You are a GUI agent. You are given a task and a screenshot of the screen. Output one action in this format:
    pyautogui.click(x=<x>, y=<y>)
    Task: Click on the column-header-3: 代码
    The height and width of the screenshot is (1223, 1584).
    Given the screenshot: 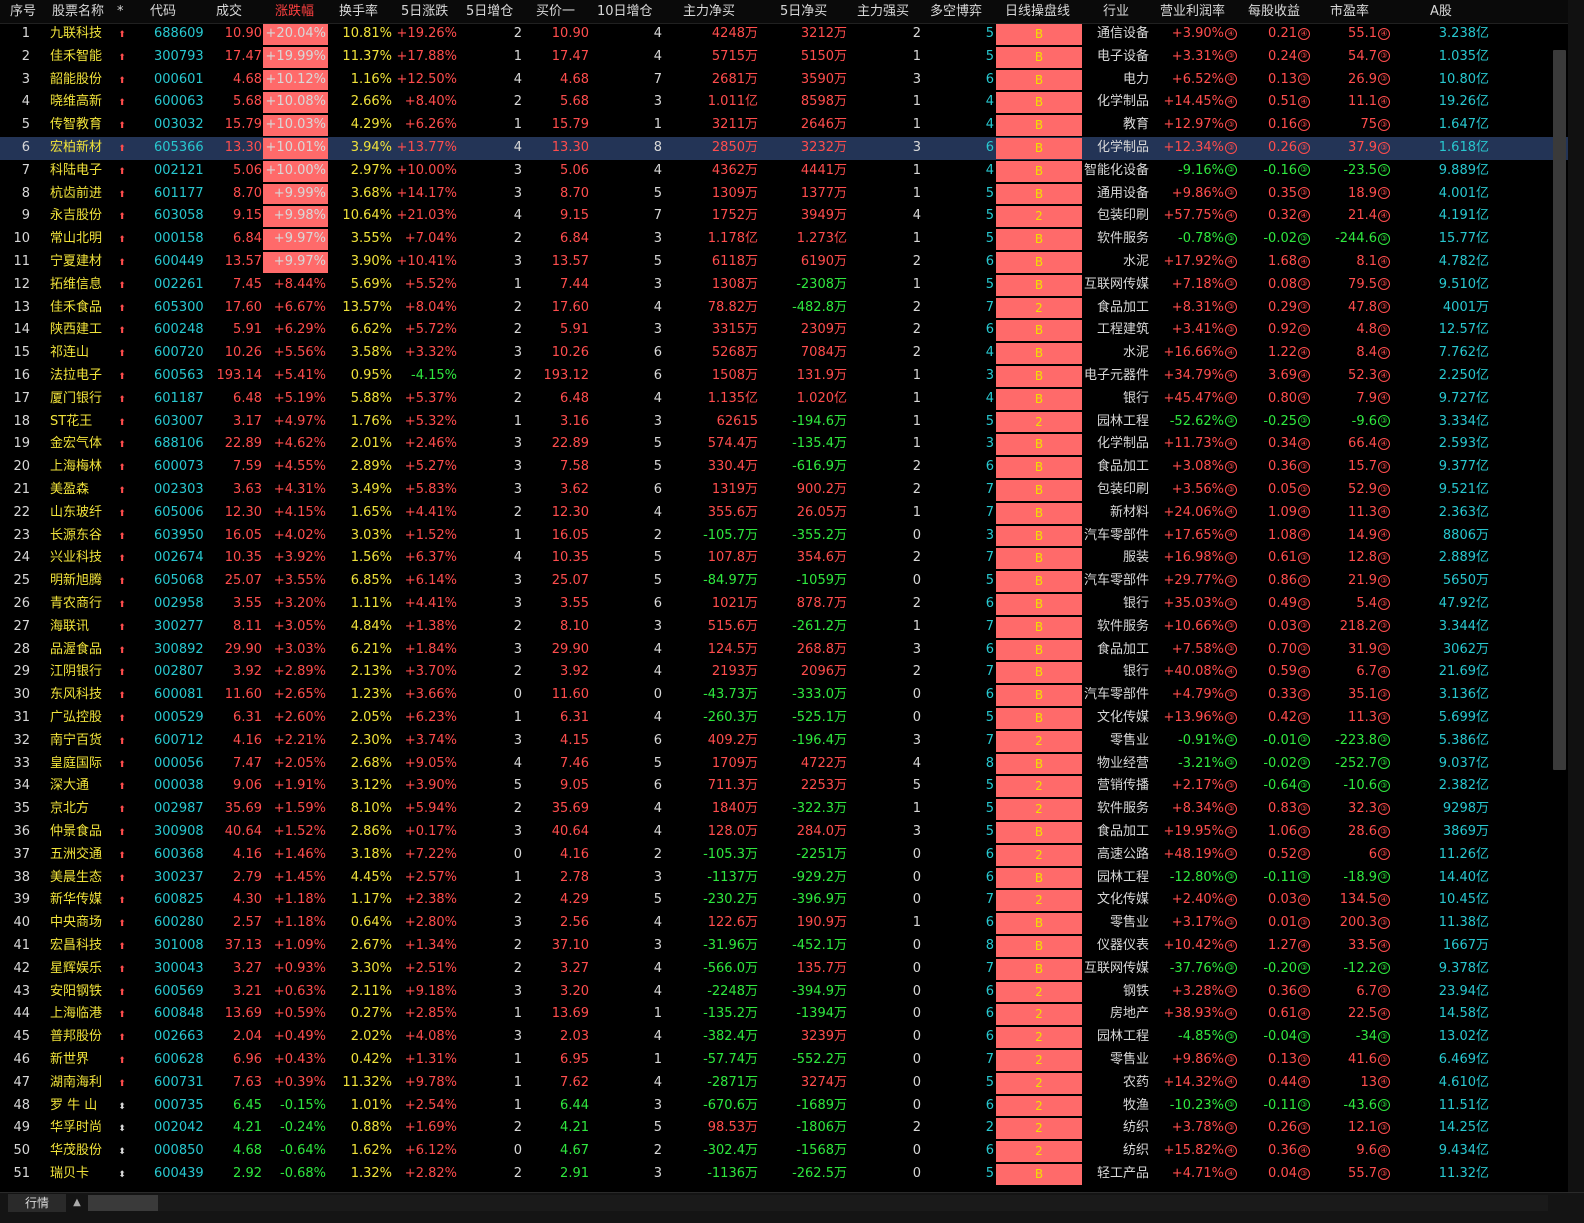 What is the action you would take?
    pyautogui.click(x=163, y=11)
    